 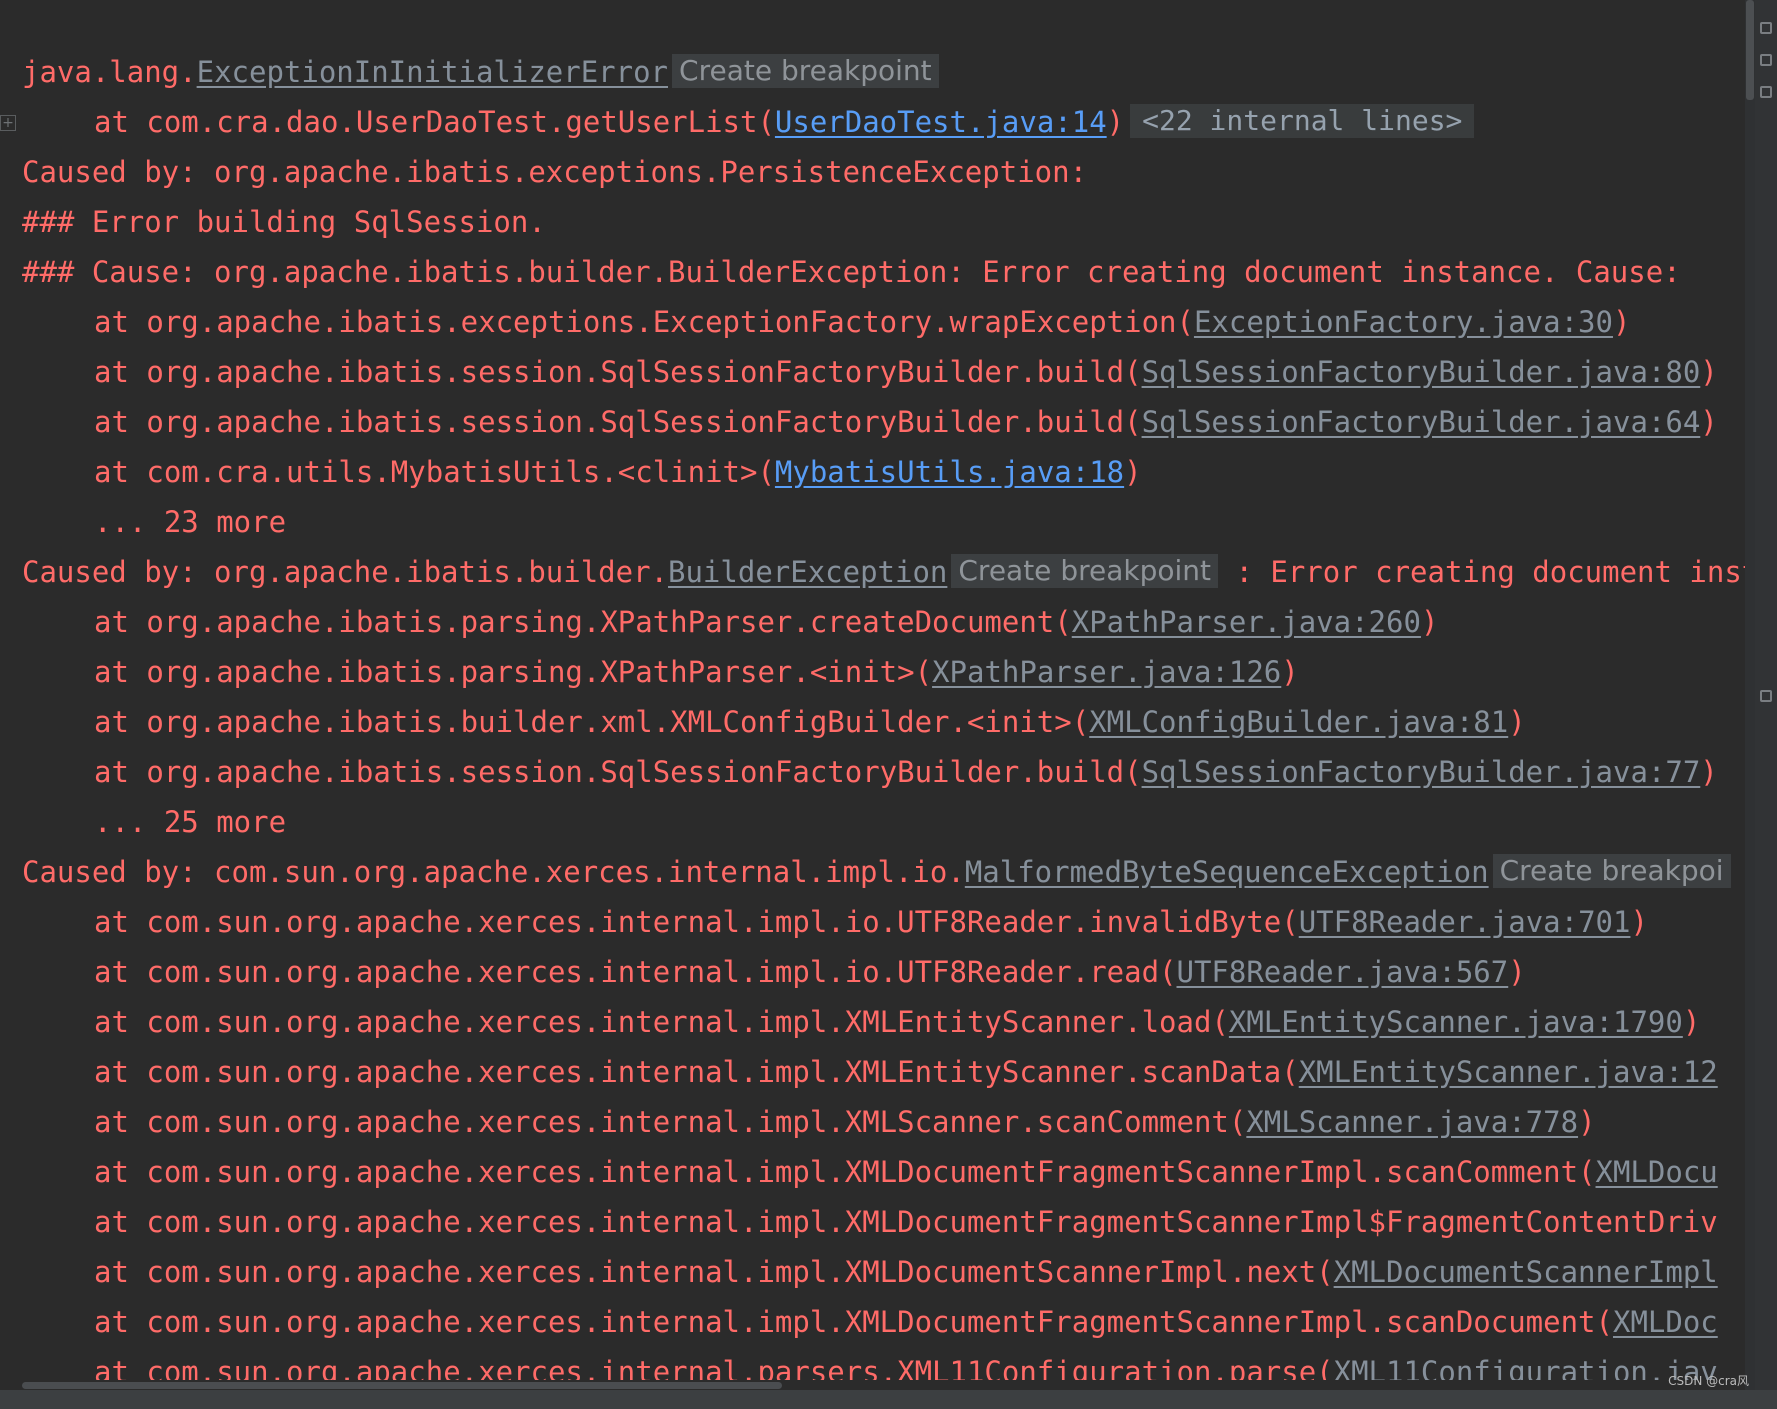 I want to click on source-link: UserDaoTest.java:14, so click(x=941, y=122).